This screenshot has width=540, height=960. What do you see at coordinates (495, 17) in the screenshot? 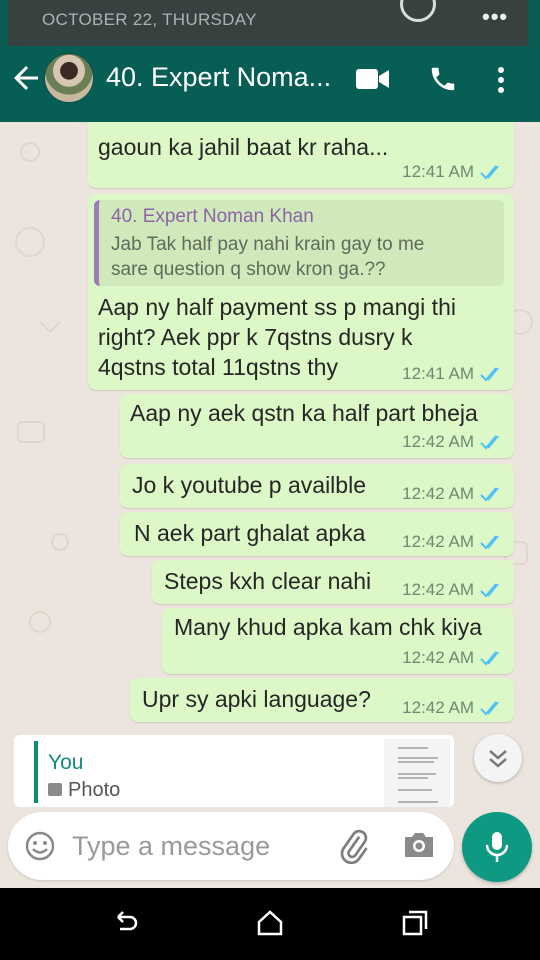
I see `more-dots-icon: •••` at bounding box center [495, 17].